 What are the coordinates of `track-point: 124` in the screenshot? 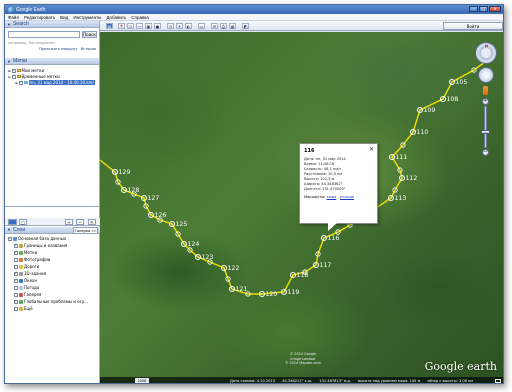 It's located at (189, 244).